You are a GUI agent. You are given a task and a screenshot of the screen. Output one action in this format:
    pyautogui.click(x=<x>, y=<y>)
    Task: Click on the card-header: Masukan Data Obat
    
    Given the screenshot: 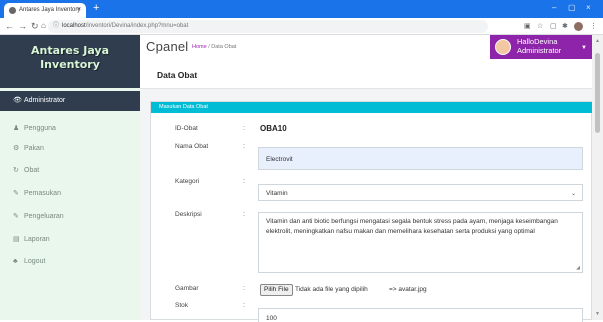 What is the action you would take?
    pyautogui.click(x=372, y=107)
    